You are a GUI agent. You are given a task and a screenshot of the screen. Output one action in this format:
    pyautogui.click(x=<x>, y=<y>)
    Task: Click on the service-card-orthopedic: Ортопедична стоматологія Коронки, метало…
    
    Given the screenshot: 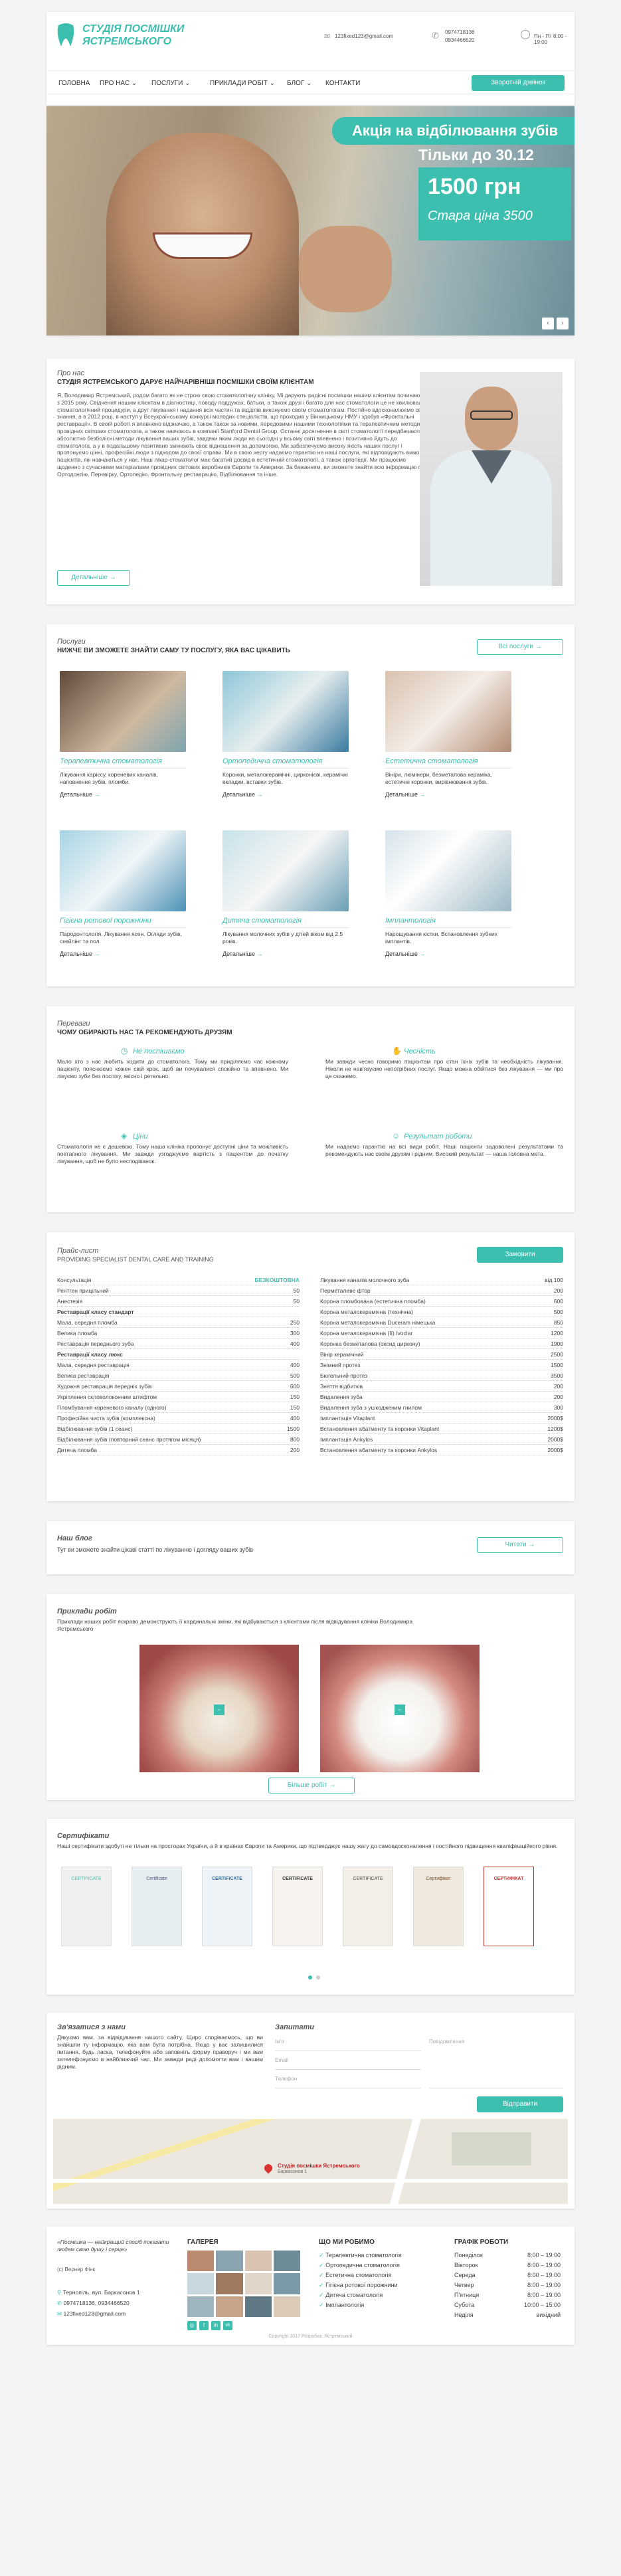 What is the action you would take?
    pyautogui.click(x=285, y=734)
    